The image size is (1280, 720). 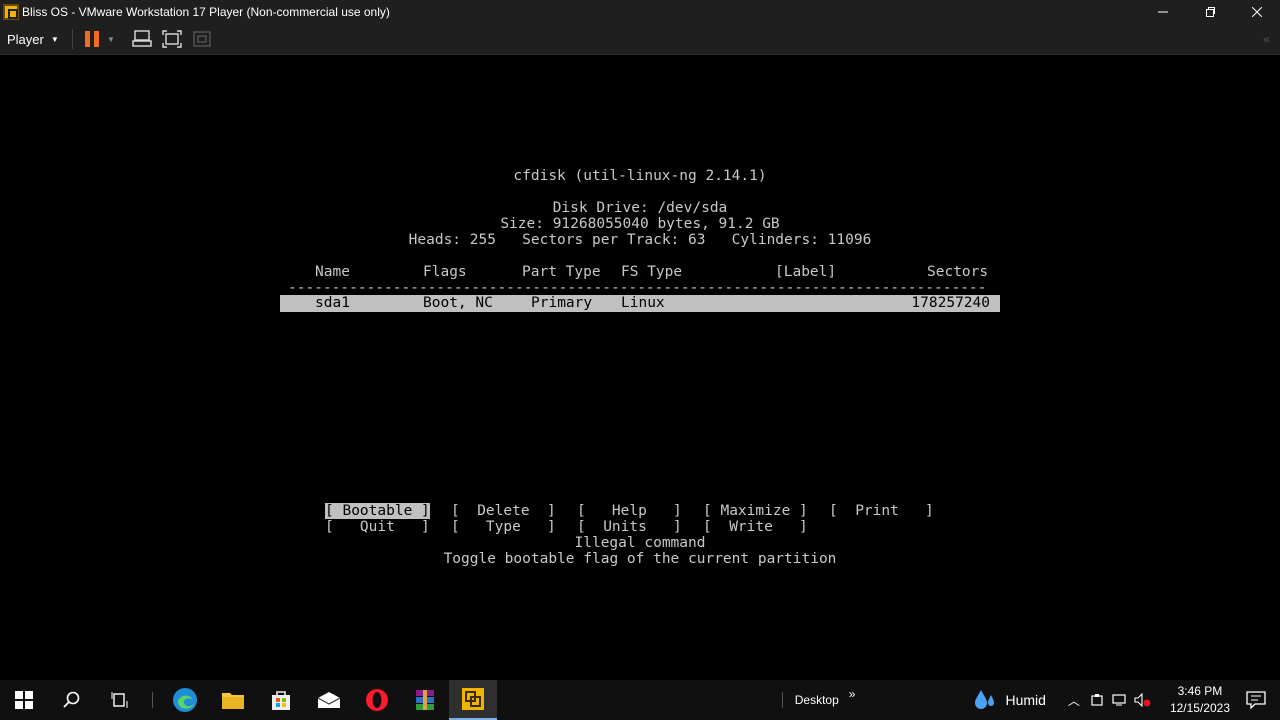 I want to click on start-button, so click(x=24, y=700).